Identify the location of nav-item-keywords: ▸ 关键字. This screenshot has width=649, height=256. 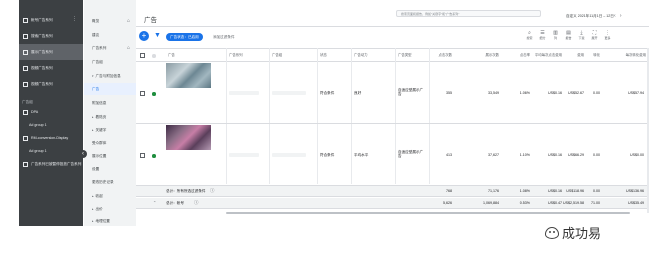
(110, 130).